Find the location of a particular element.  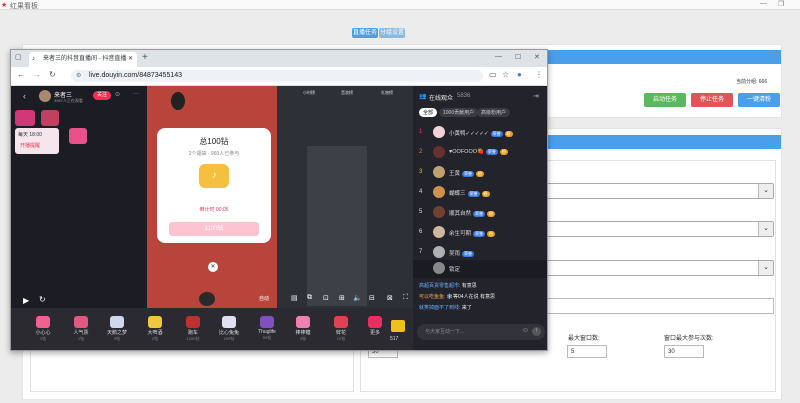

gift-flower-icon is located at coordinates (341, 322).